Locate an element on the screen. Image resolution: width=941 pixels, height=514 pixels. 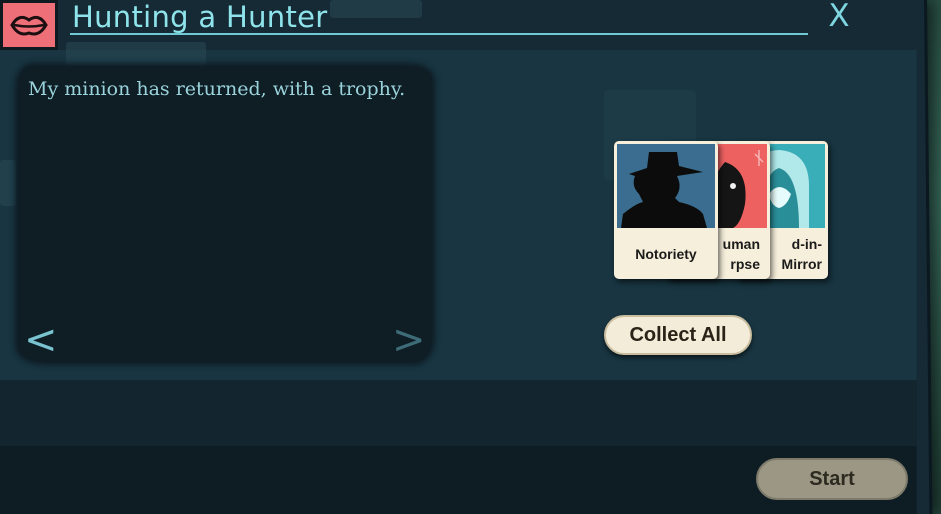
card-notoriety: Notoriety is located at coordinates (666, 210).